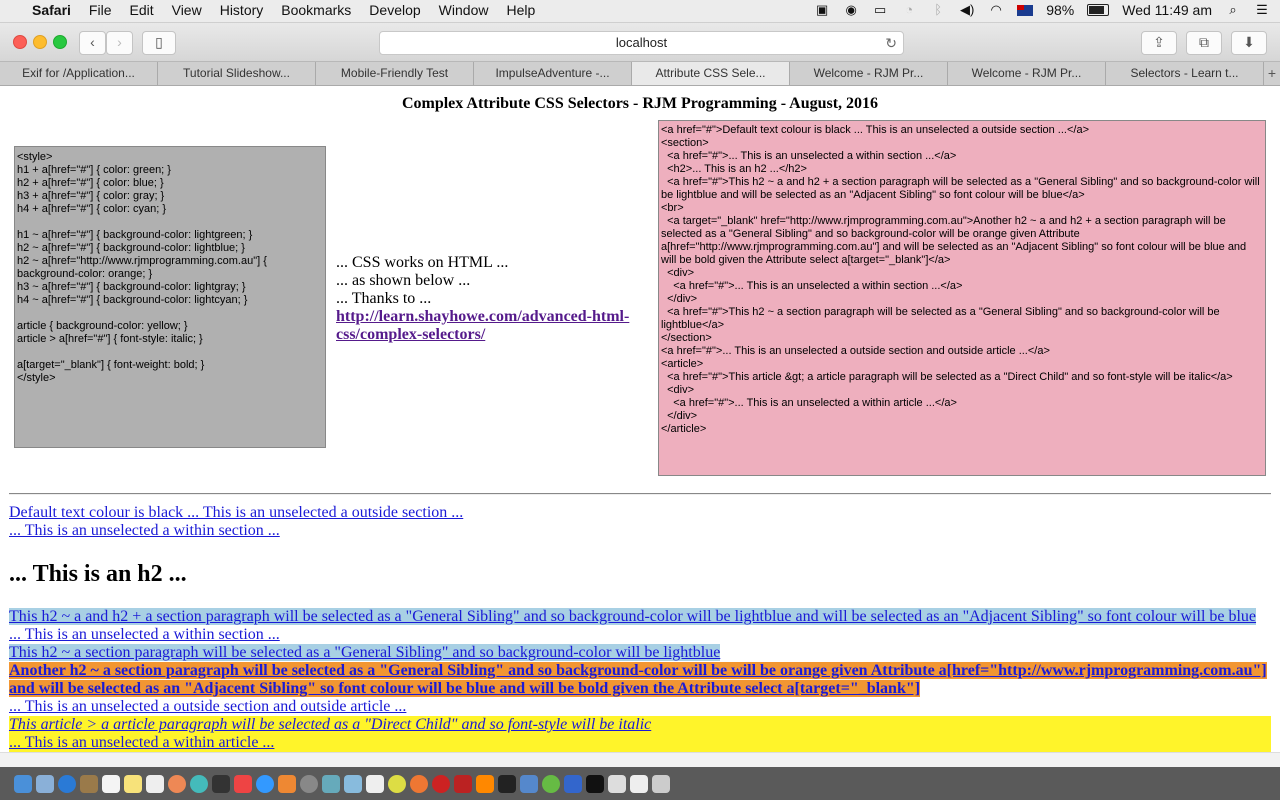 This screenshot has width=1280, height=800. What do you see at coordinates (155, 783) in the screenshot?
I see `reminders-icon` at bounding box center [155, 783].